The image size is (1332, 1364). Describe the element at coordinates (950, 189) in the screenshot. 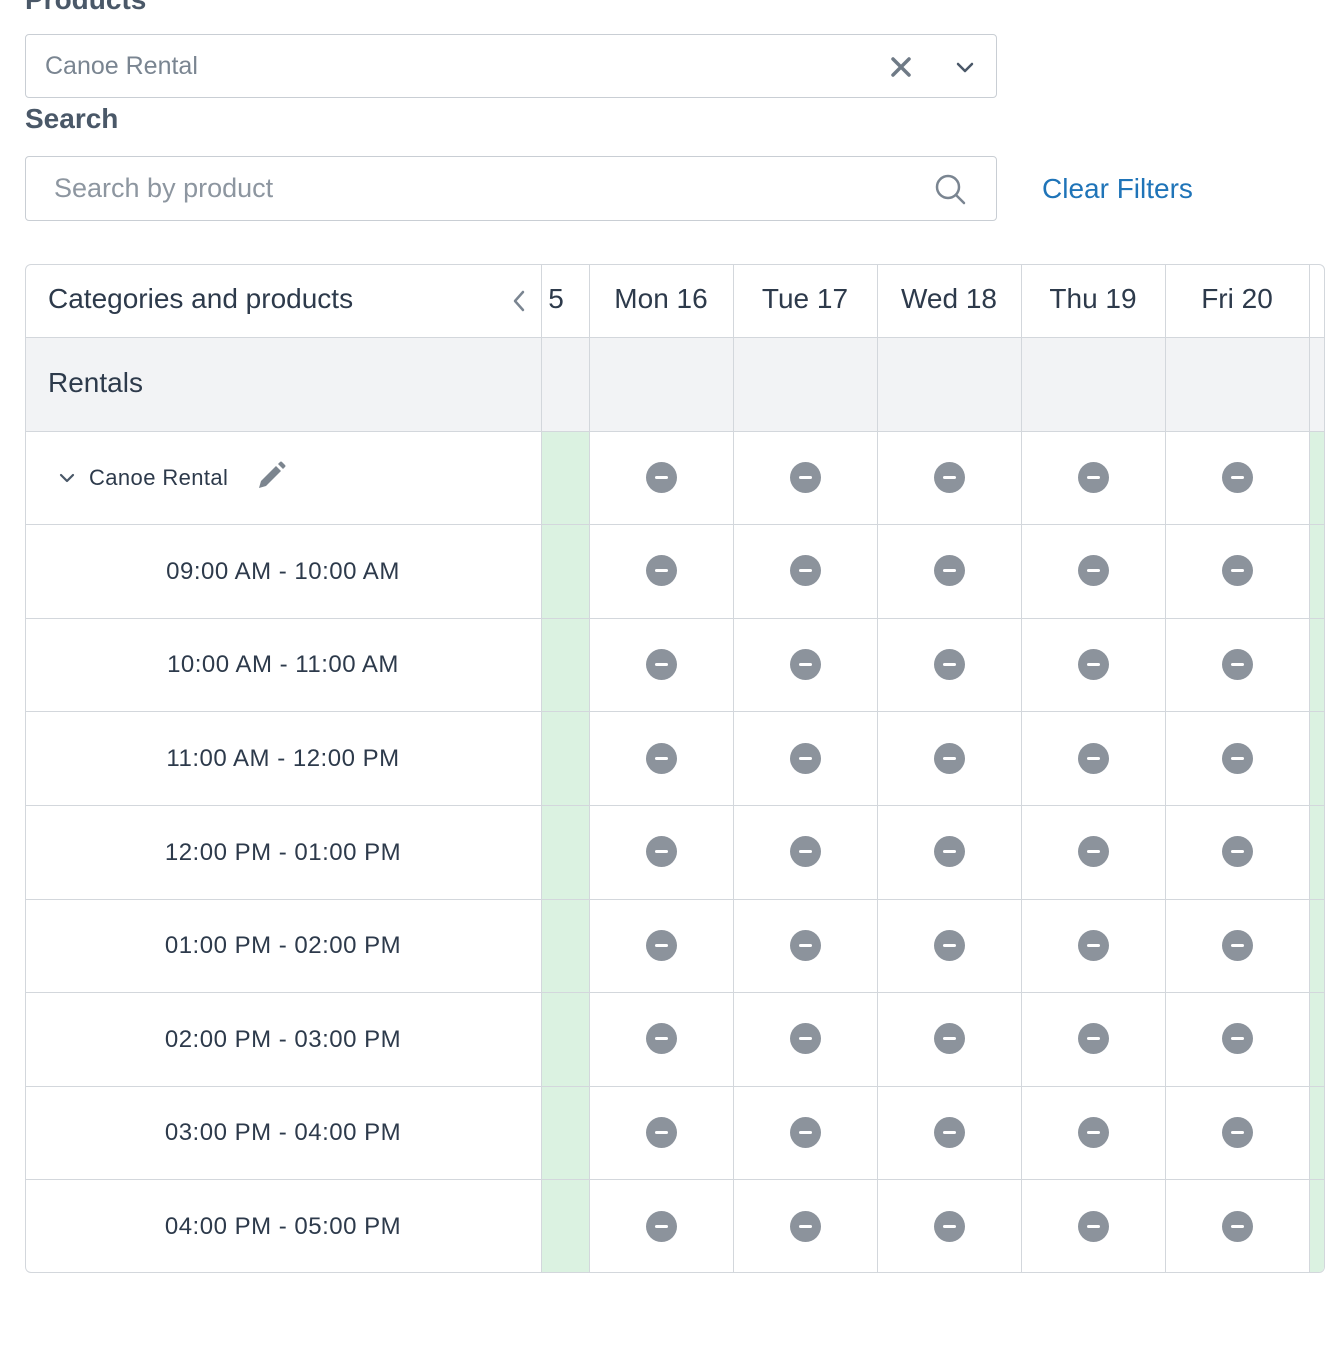

I see `search-icon` at that location.